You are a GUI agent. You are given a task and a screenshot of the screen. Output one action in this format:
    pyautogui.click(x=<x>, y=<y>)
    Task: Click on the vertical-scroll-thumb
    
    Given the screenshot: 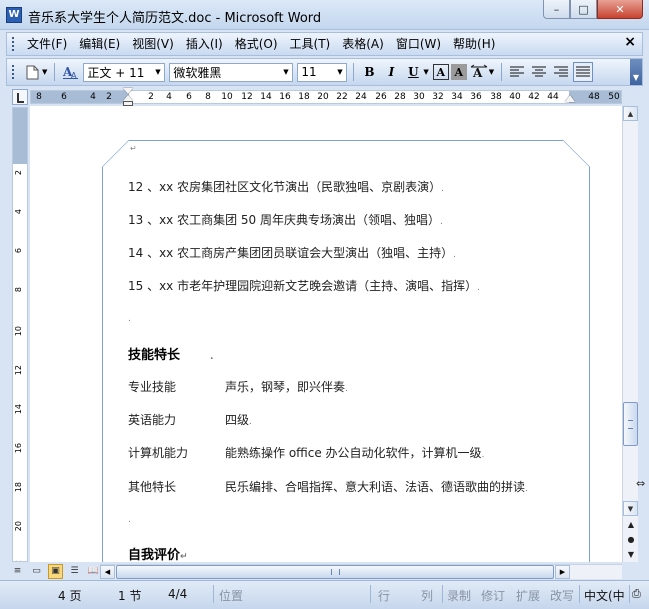 What is the action you would take?
    pyautogui.click(x=630, y=424)
    